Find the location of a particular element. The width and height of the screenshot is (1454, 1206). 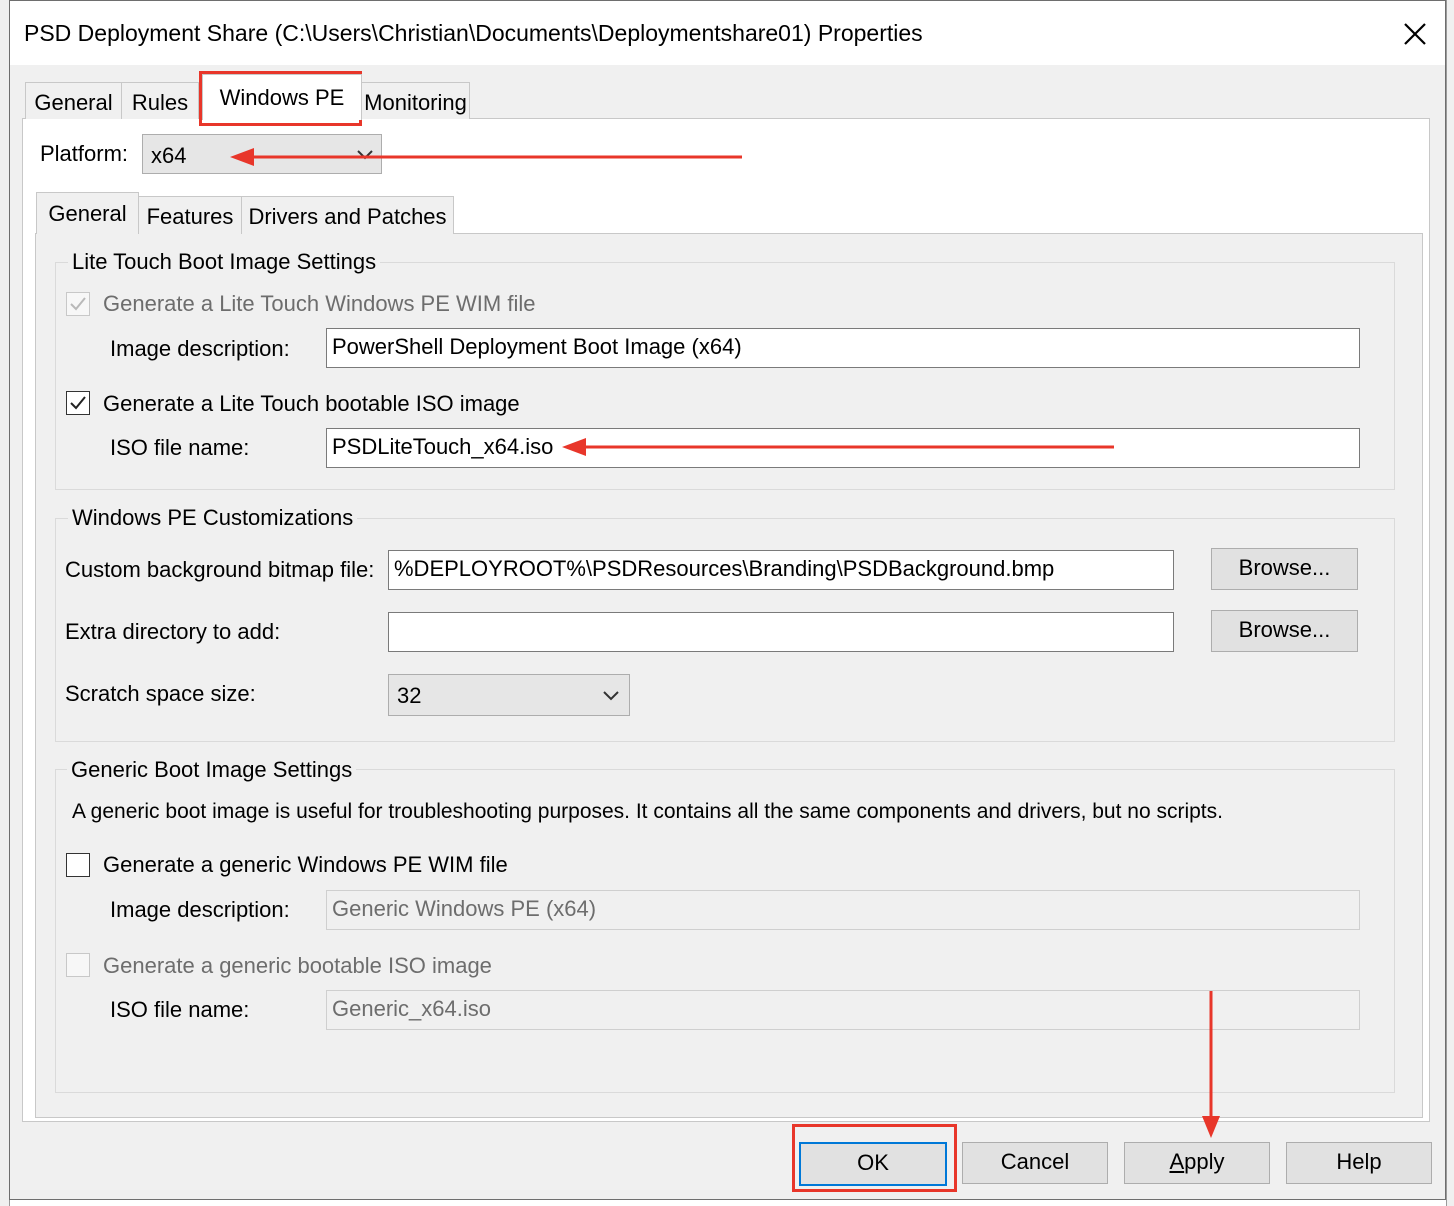

group-customizations-legend: Windows PE Customizations is located at coordinates (213, 518).